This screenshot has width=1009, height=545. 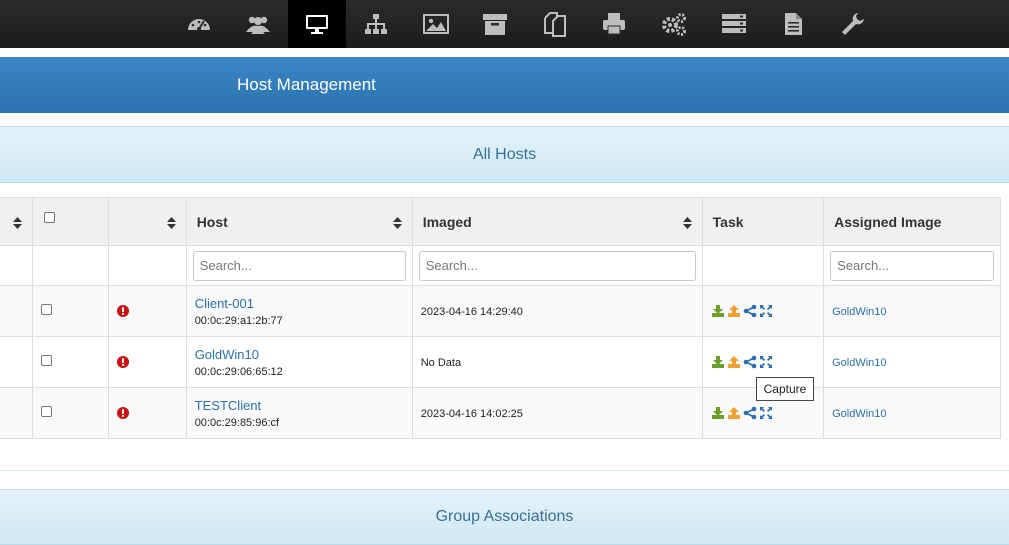 What do you see at coordinates (71, 221) in the screenshot?
I see `column-header-select-all` at bounding box center [71, 221].